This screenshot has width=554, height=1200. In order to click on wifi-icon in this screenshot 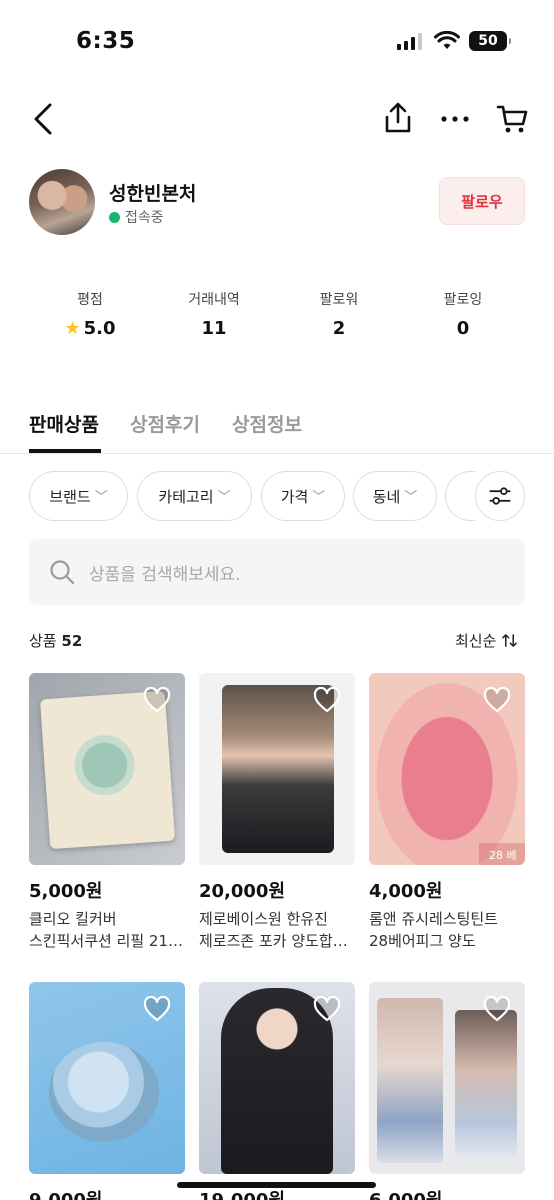, I will do `click(447, 40)`.